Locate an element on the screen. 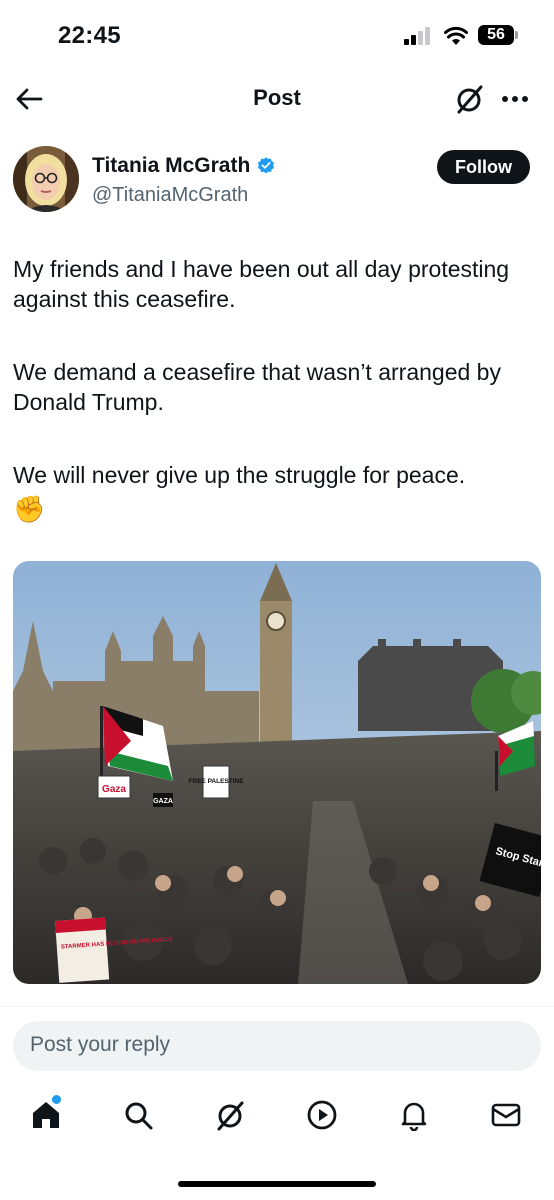  home-indicator is located at coordinates (277, 1184).